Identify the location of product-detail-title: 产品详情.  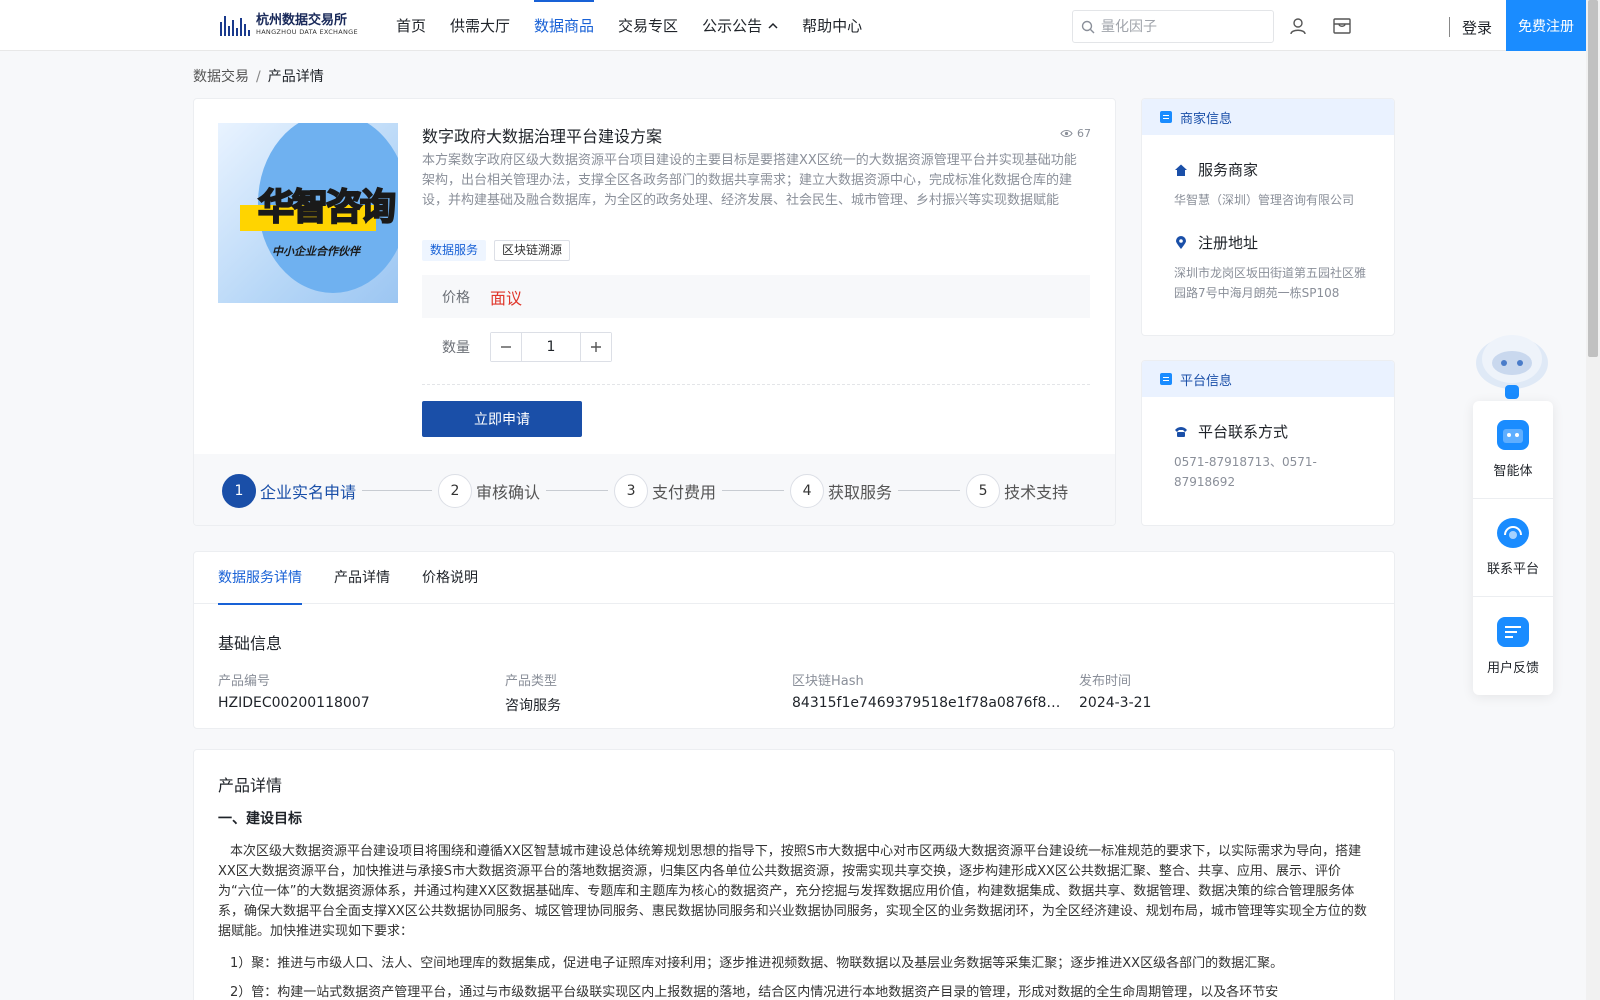
(250, 785).